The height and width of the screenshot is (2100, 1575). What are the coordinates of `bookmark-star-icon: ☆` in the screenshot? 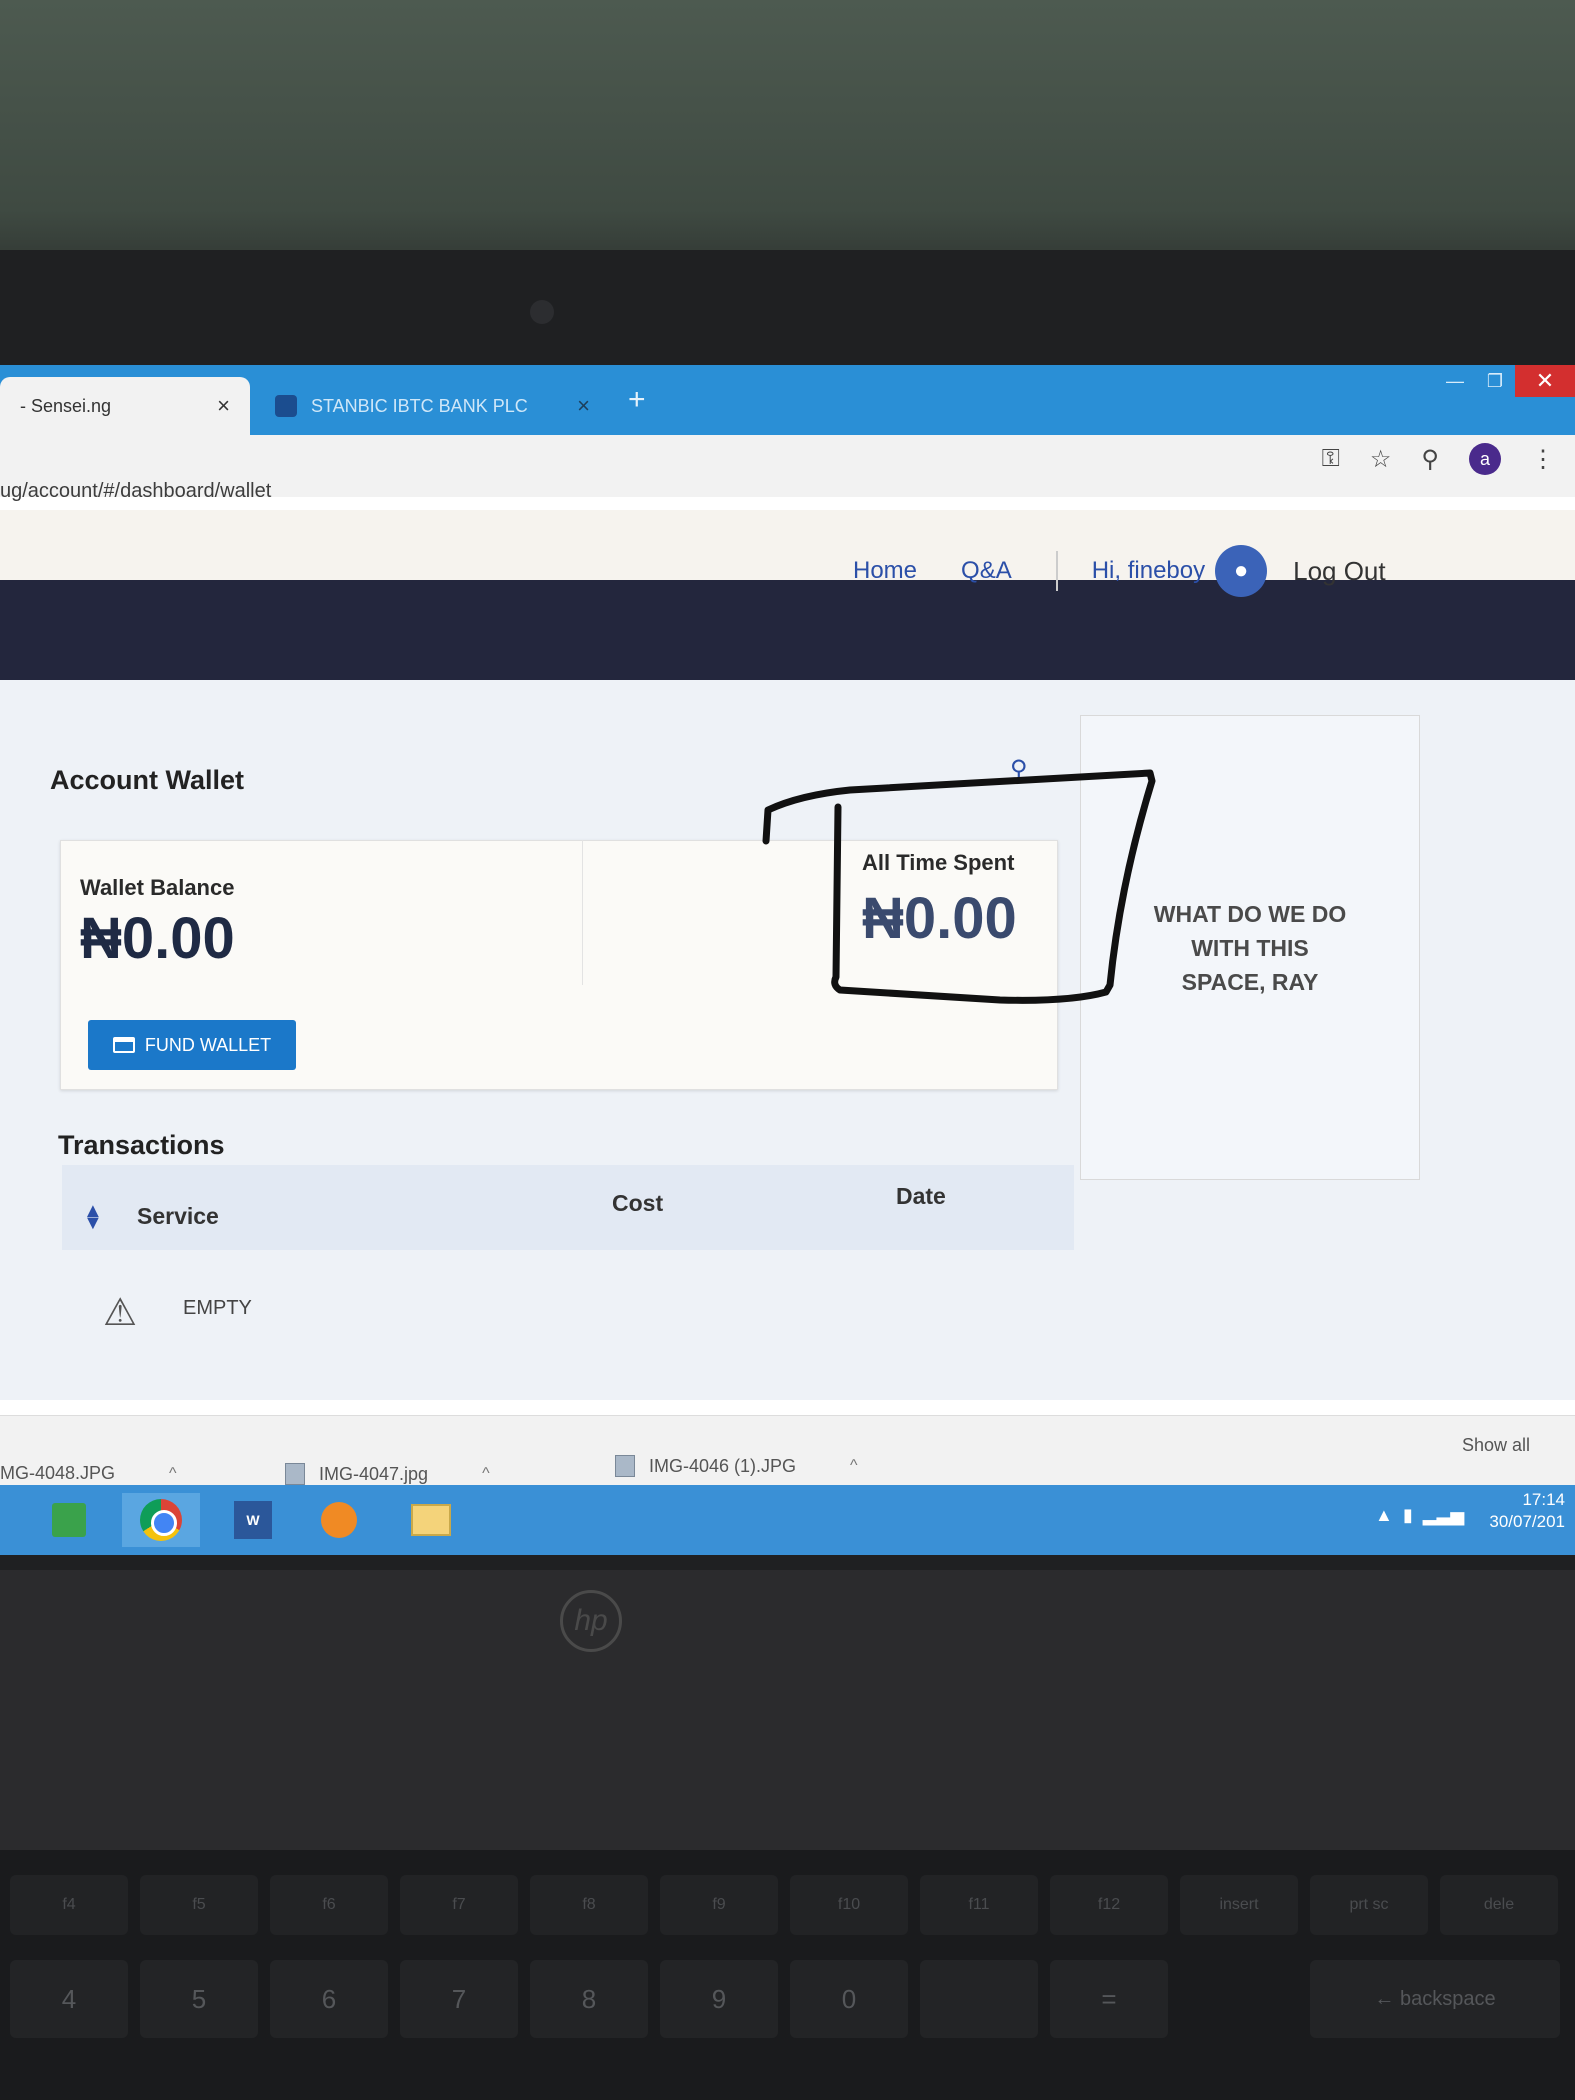 It's located at (1381, 459).